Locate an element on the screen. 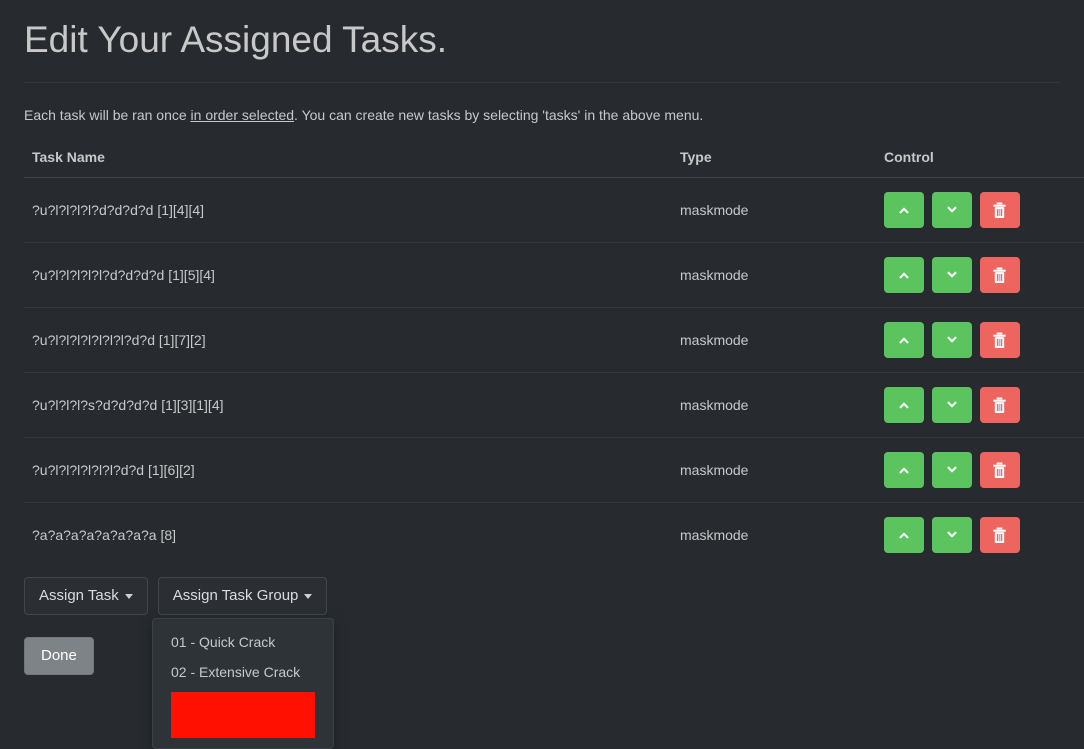 Image resolution: width=1084 pixels, height=749 pixels. table-row: ?a?a?a?a?a?a?a?a [8] maskmode is located at coordinates (554, 534).